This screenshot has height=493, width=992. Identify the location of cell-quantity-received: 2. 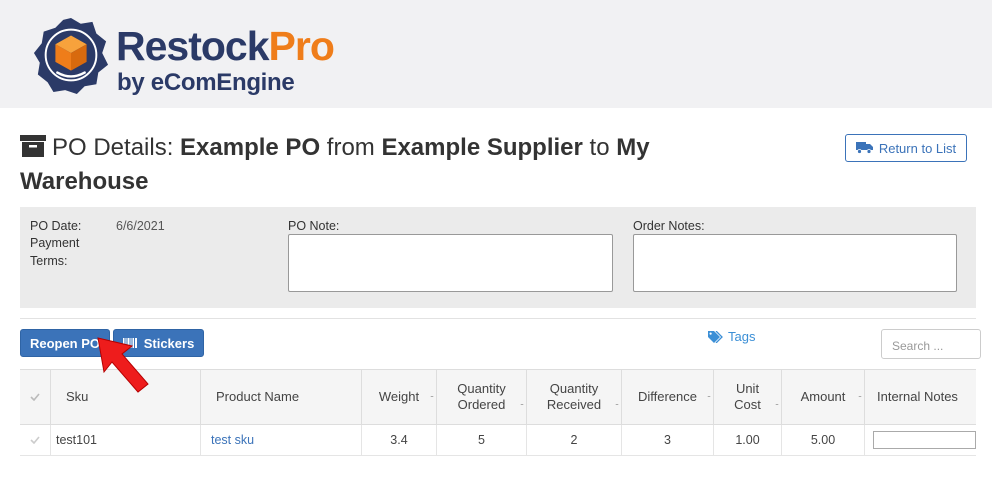
(574, 440).